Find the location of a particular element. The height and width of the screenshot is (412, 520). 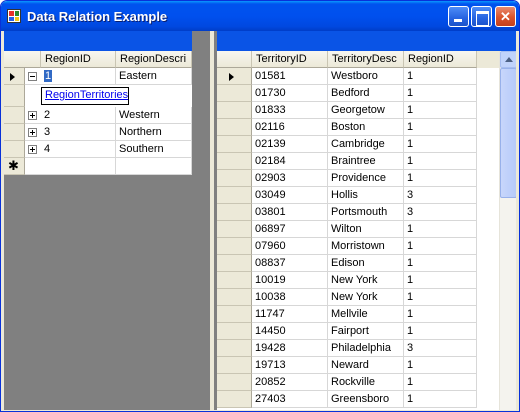

table-row: 01833 Georgetow 1 is located at coordinates (358, 110).